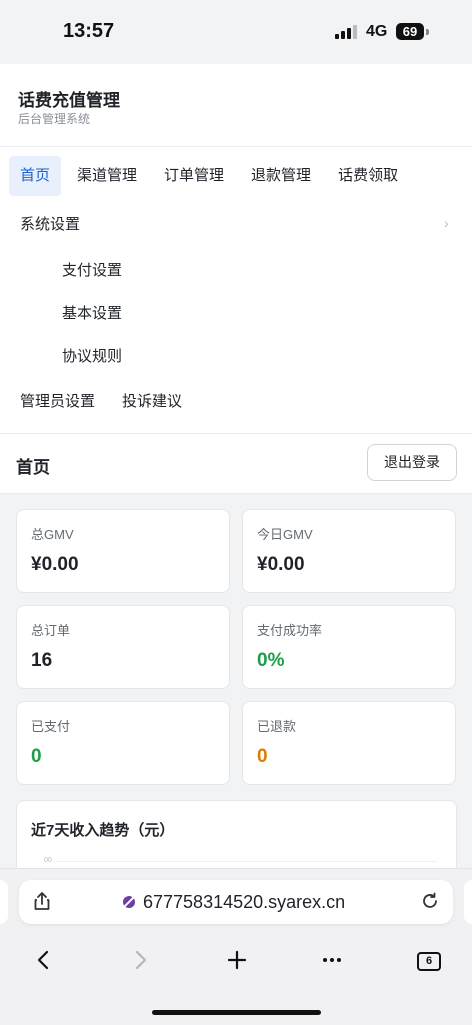 Image resolution: width=472 pixels, height=1025 pixels. Describe the element at coordinates (468, 902) in the screenshot. I see `adjacent-tab-right` at that location.